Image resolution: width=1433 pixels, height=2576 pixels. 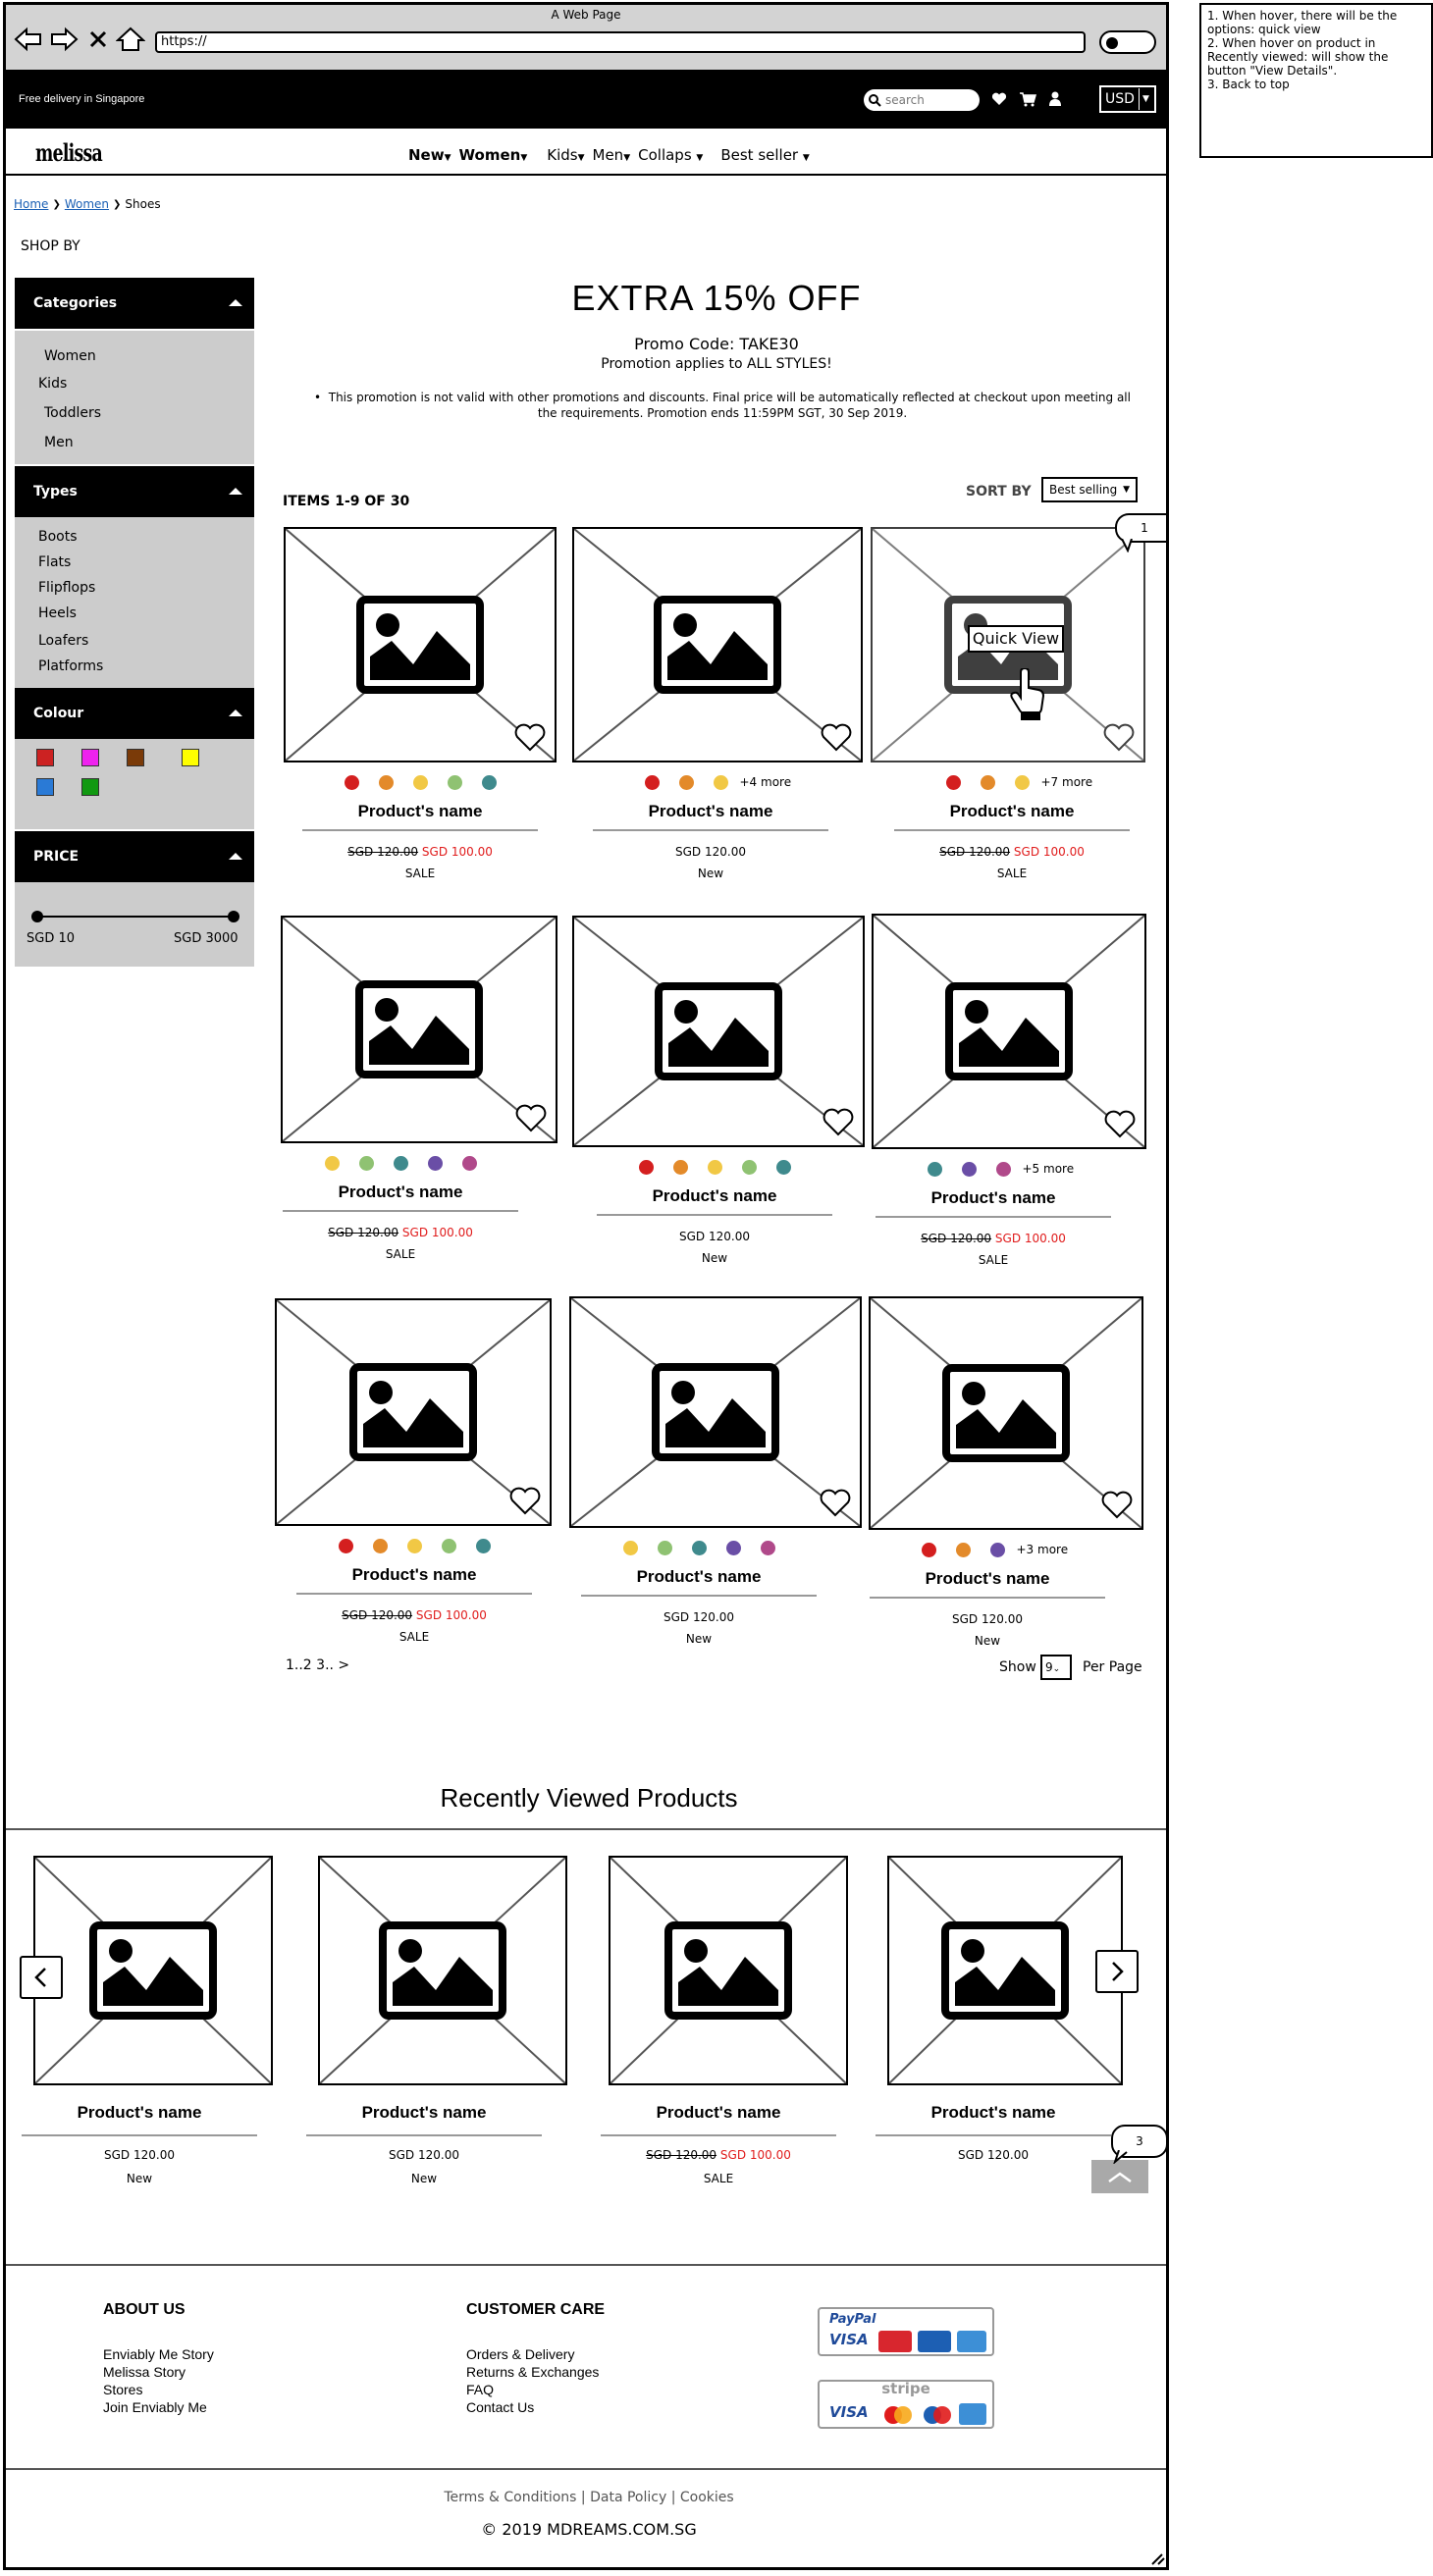 I want to click on footer-link: Melissa Story, so click(x=144, y=2372).